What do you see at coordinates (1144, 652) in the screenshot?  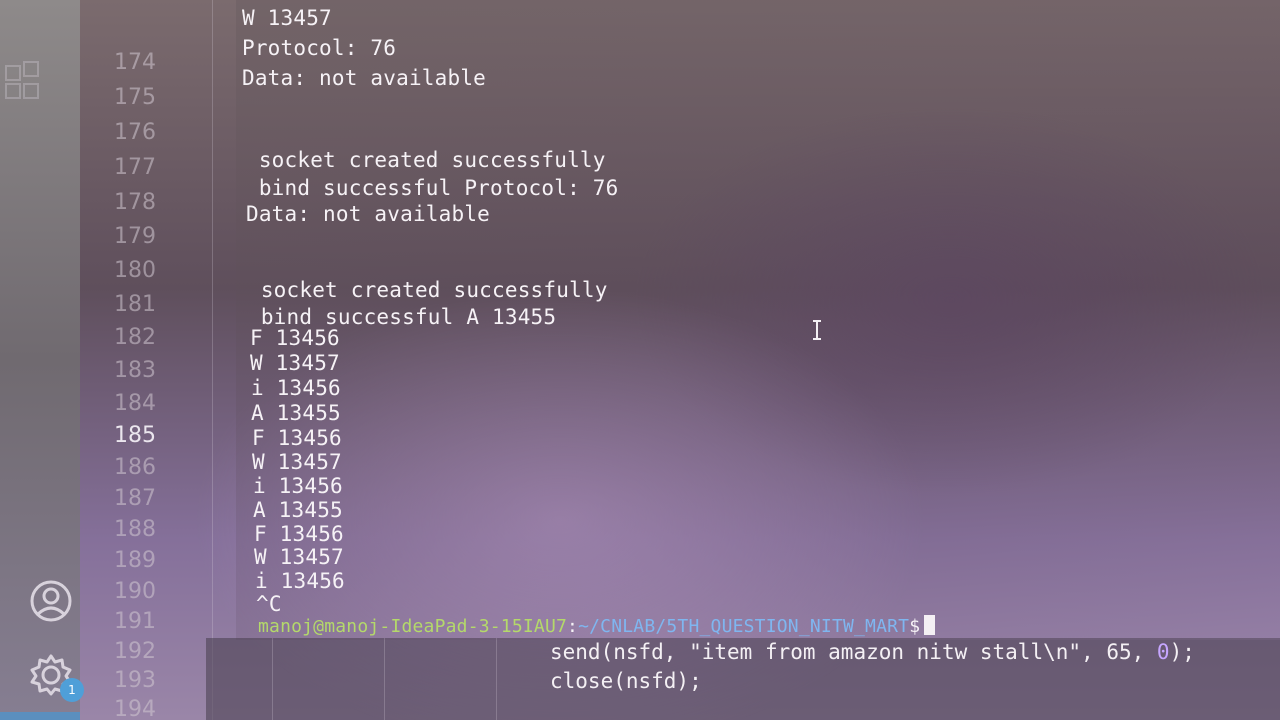 I see `code-punct: ,` at bounding box center [1144, 652].